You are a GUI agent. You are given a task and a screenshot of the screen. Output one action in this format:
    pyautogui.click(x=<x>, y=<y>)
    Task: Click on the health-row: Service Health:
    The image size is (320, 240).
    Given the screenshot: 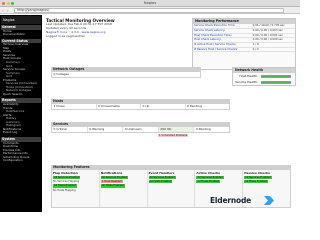 What is the action you would take?
    pyautogui.click(x=264, y=82)
    